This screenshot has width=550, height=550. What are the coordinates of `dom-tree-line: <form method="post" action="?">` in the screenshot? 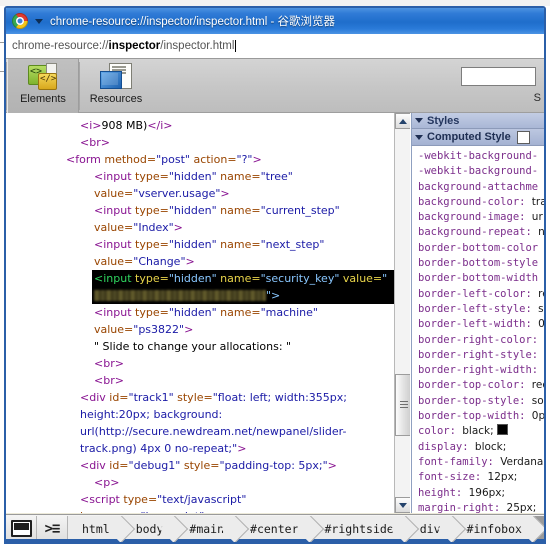 It's located at (208, 159).